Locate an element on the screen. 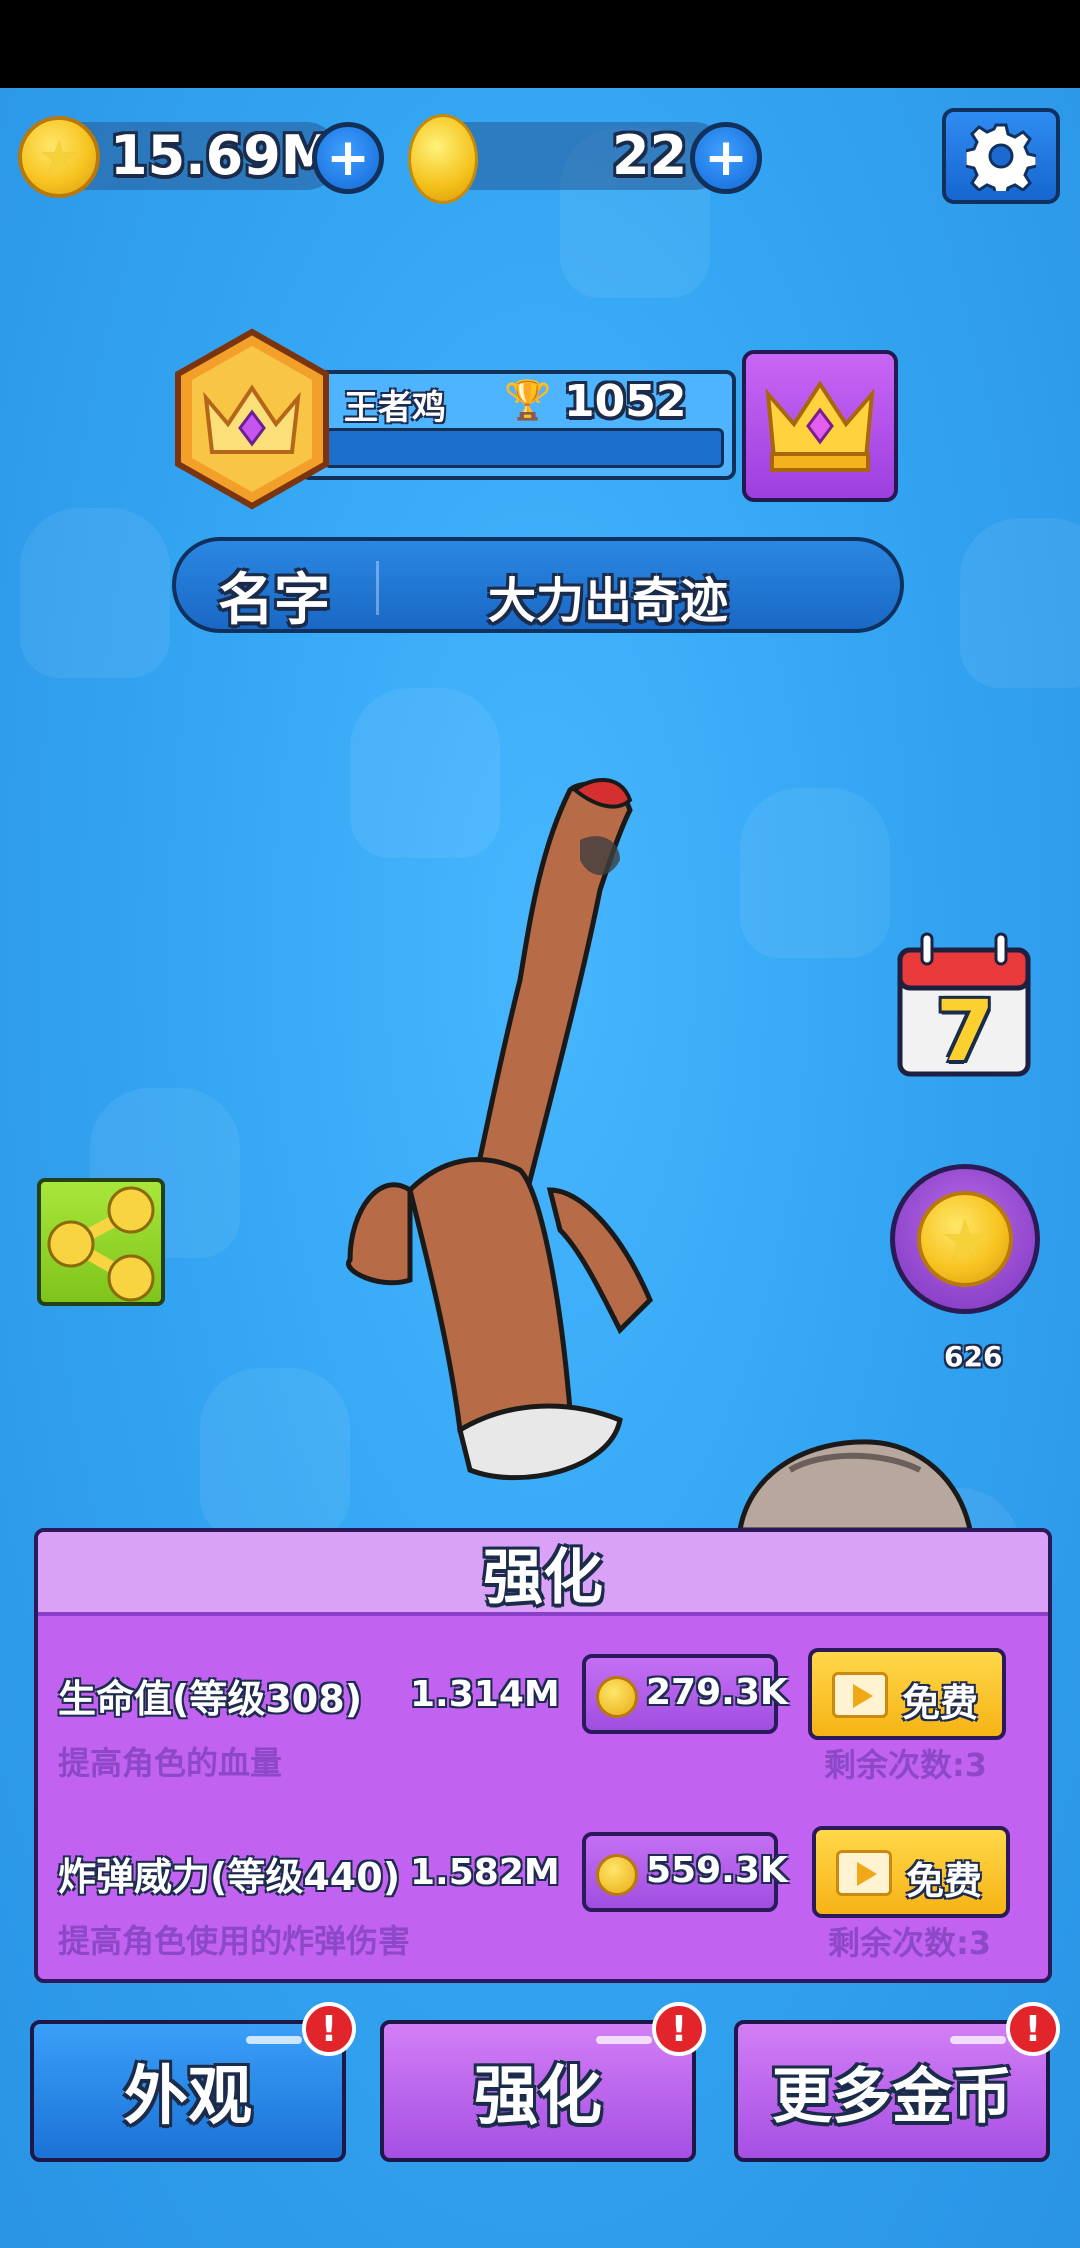 This screenshot has width=1080, height=2248. panel-header: 强化 is located at coordinates (543, 1574).